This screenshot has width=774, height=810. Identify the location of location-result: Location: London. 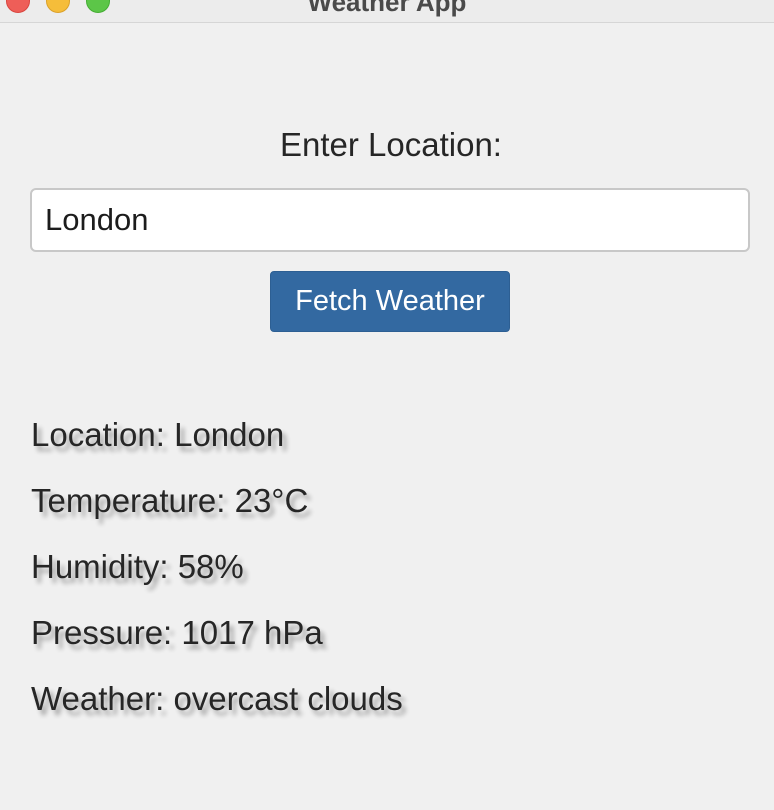
(158, 434).